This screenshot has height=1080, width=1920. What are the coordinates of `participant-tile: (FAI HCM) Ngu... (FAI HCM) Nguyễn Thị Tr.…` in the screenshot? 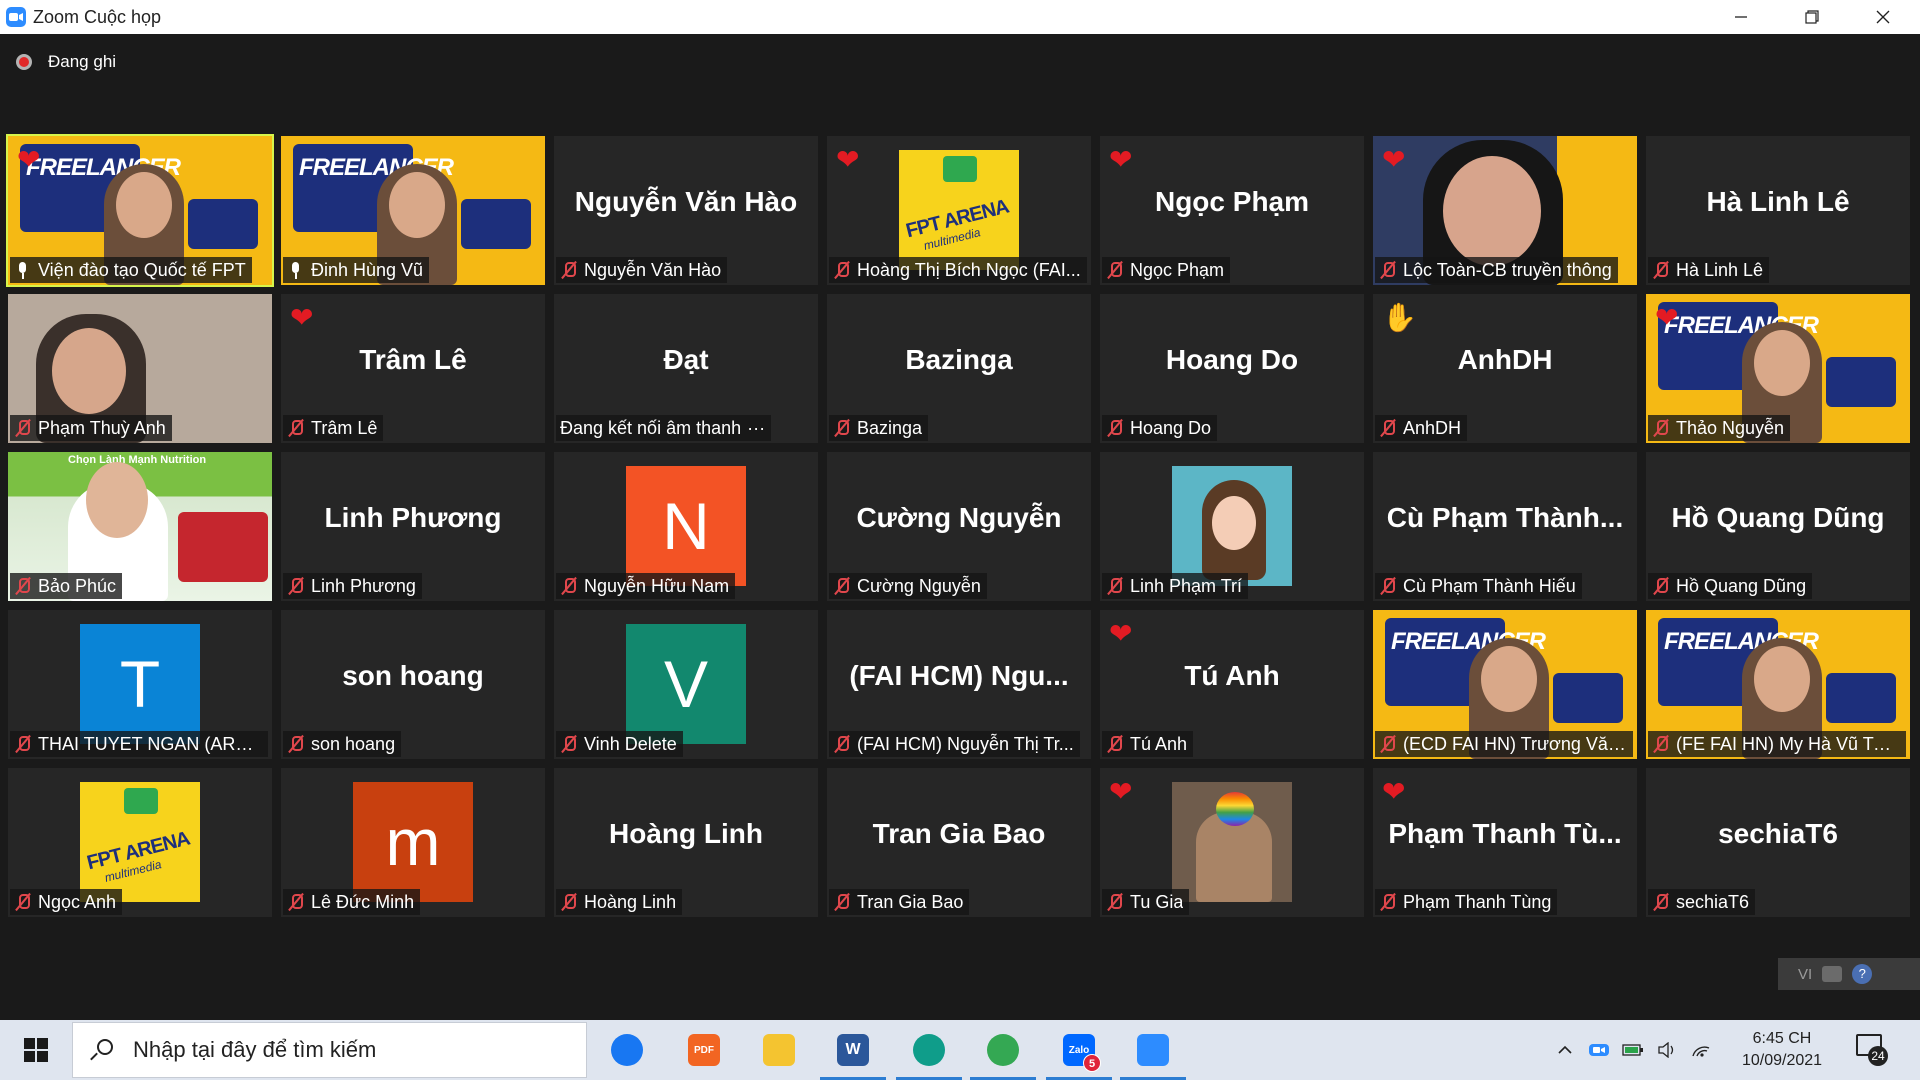 It's located at (959, 684).